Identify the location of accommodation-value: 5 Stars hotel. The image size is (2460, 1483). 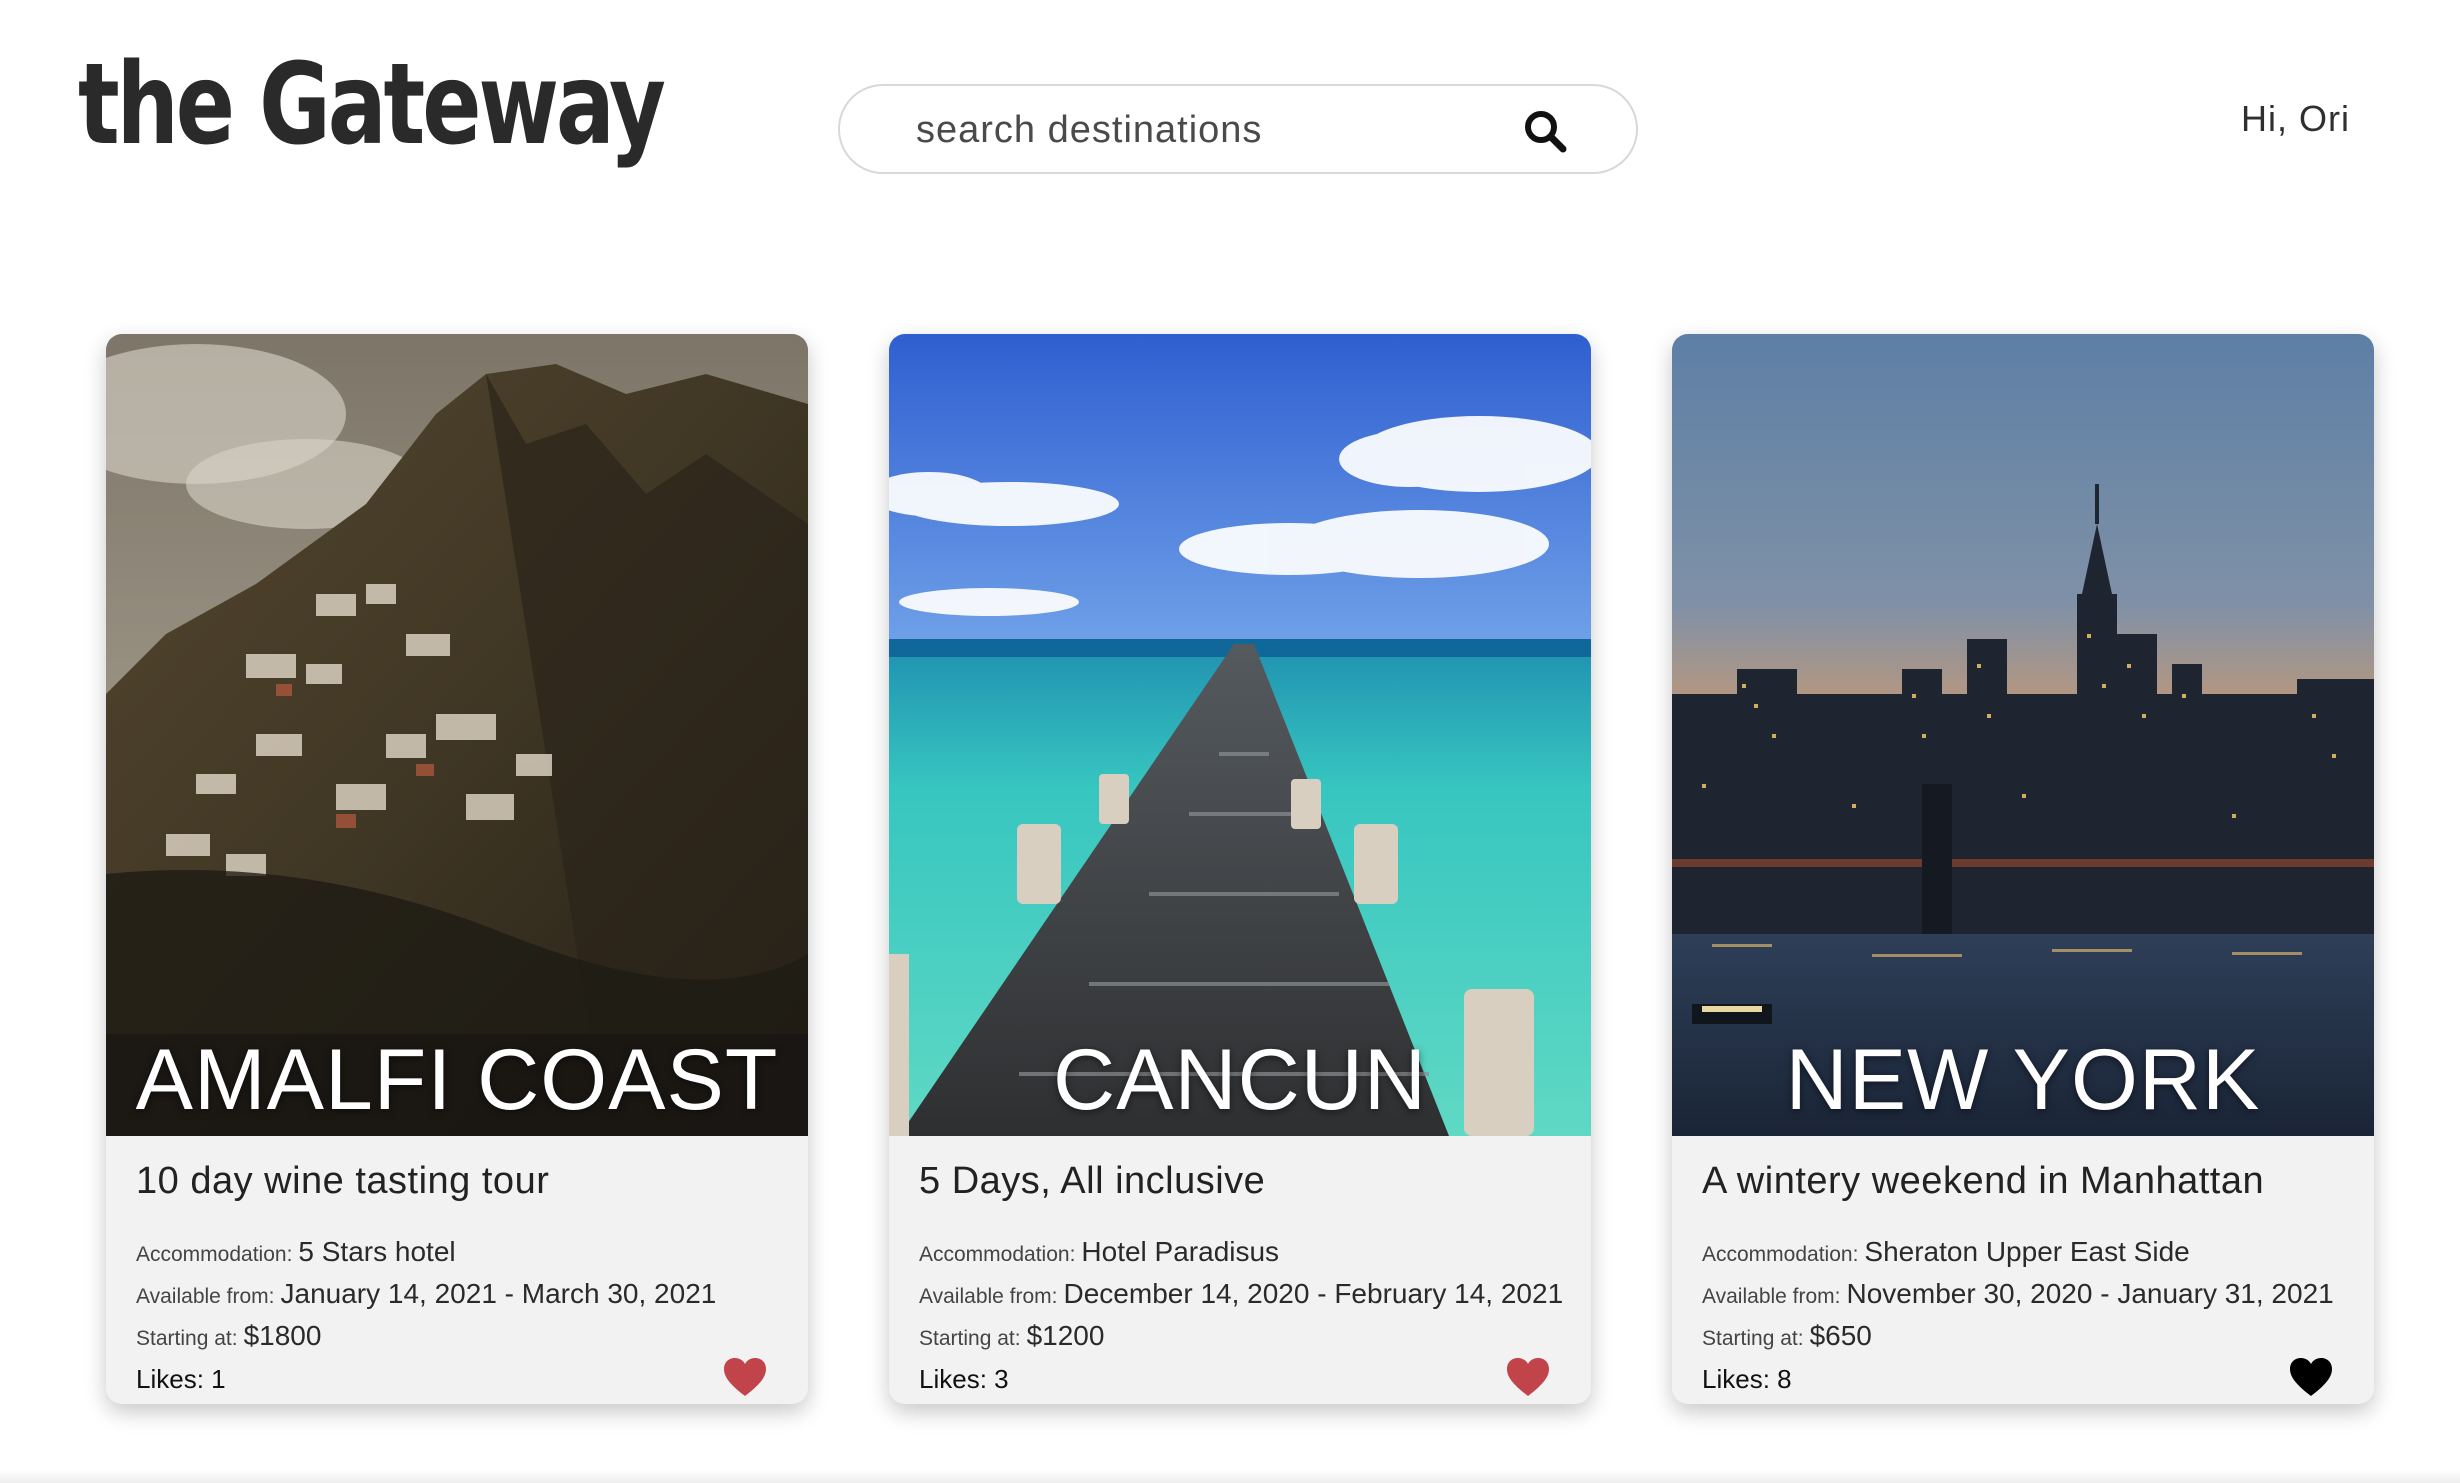
(377, 1251).